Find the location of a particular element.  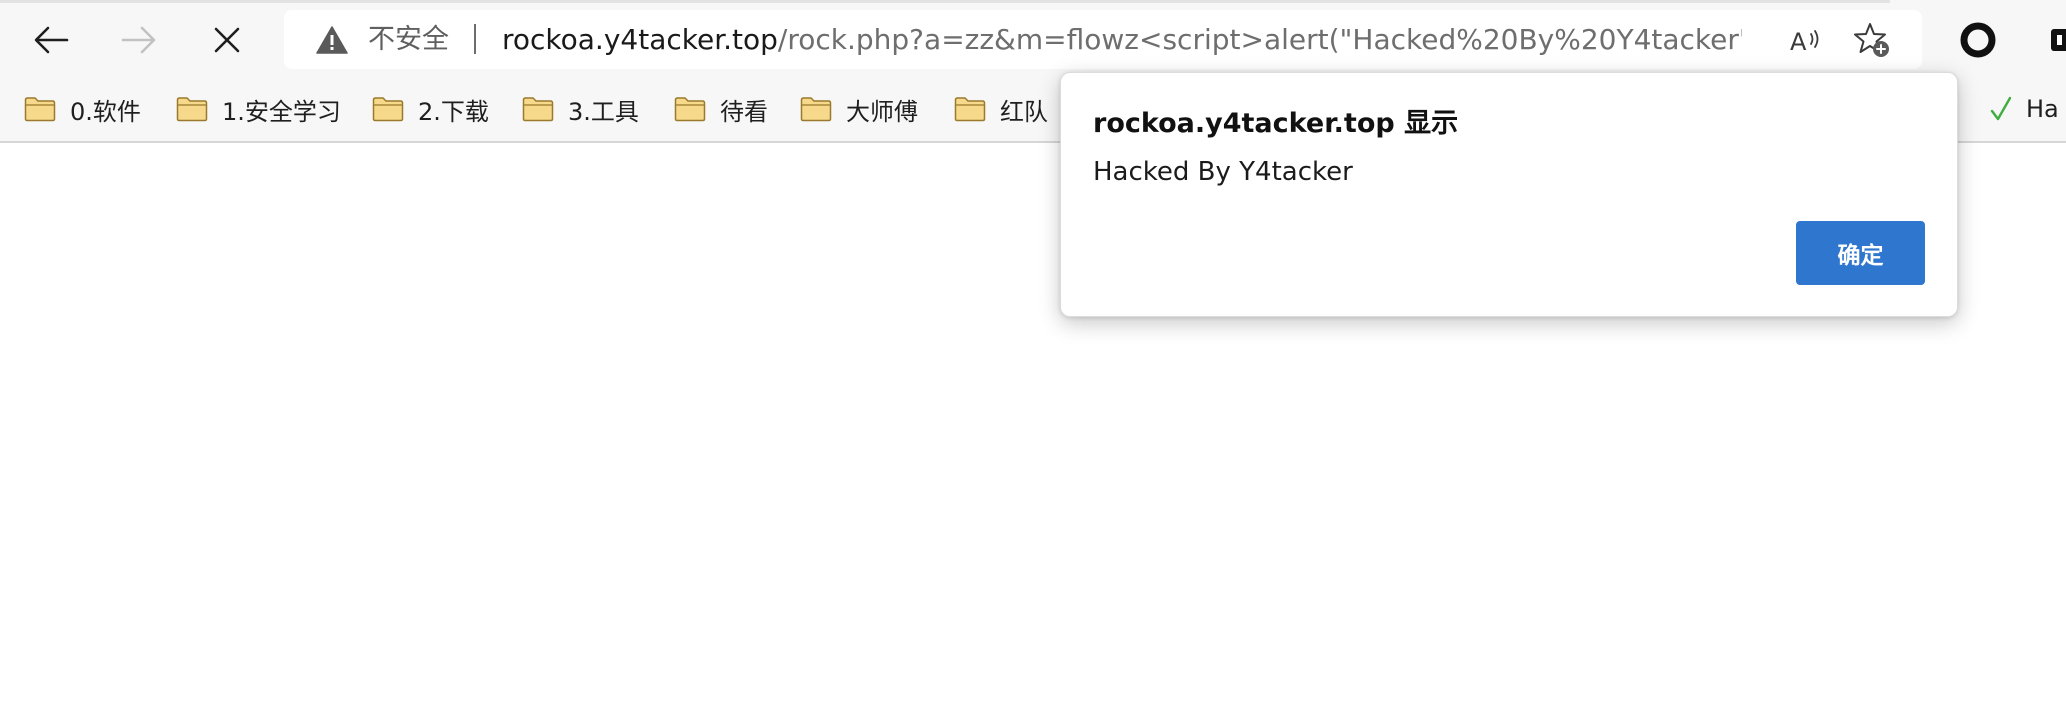

arrow-left-icon is located at coordinates (51, 40).